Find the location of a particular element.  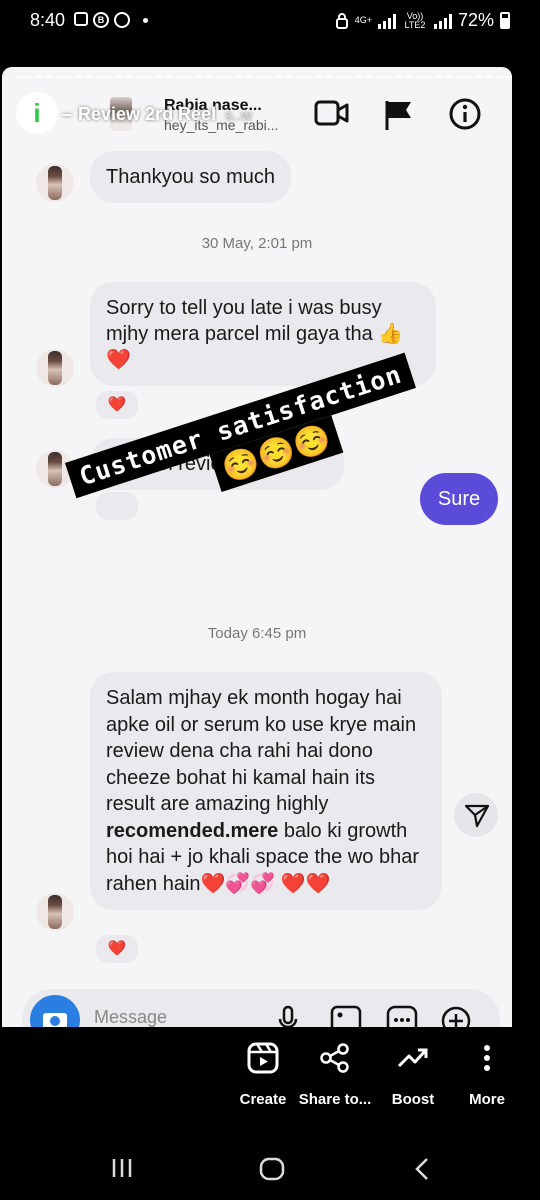

reel-title-suffix: s..w is located at coordinates (238, 115).